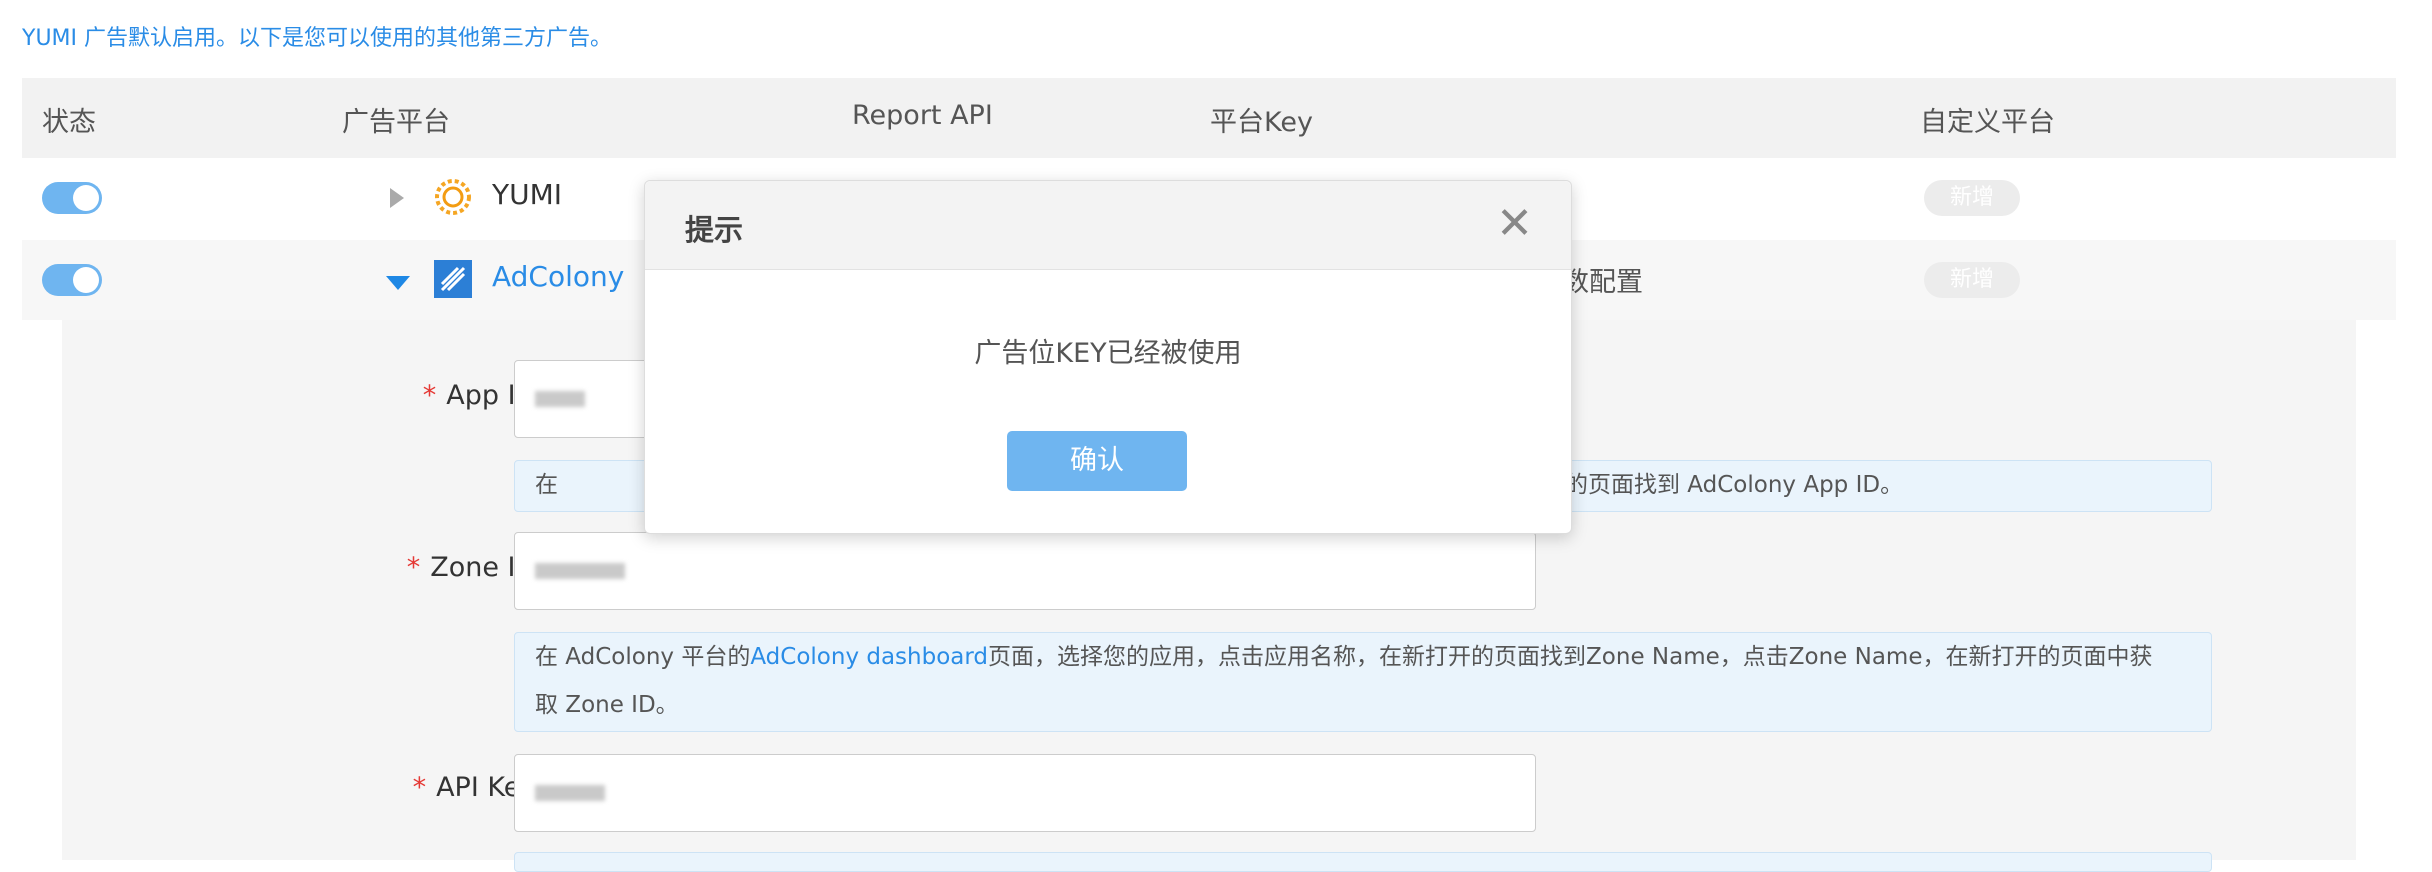  I want to click on zone-id-label: * Zone ID :, so click(389, 567).